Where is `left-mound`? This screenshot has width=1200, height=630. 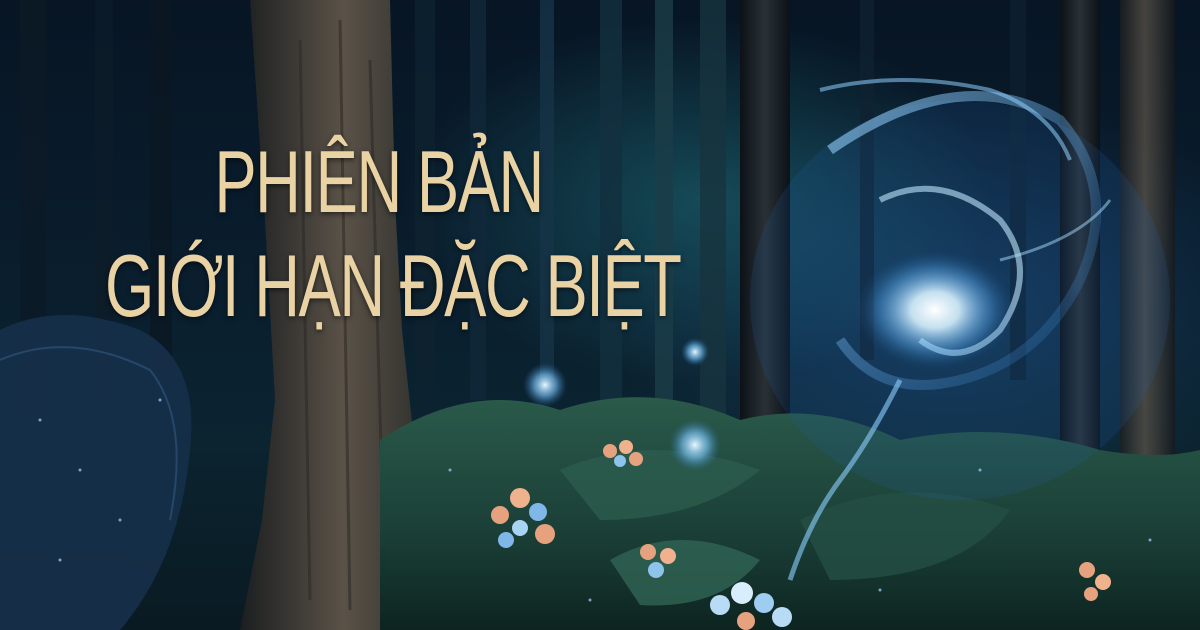 left-mound is located at coordinates (96, 472).